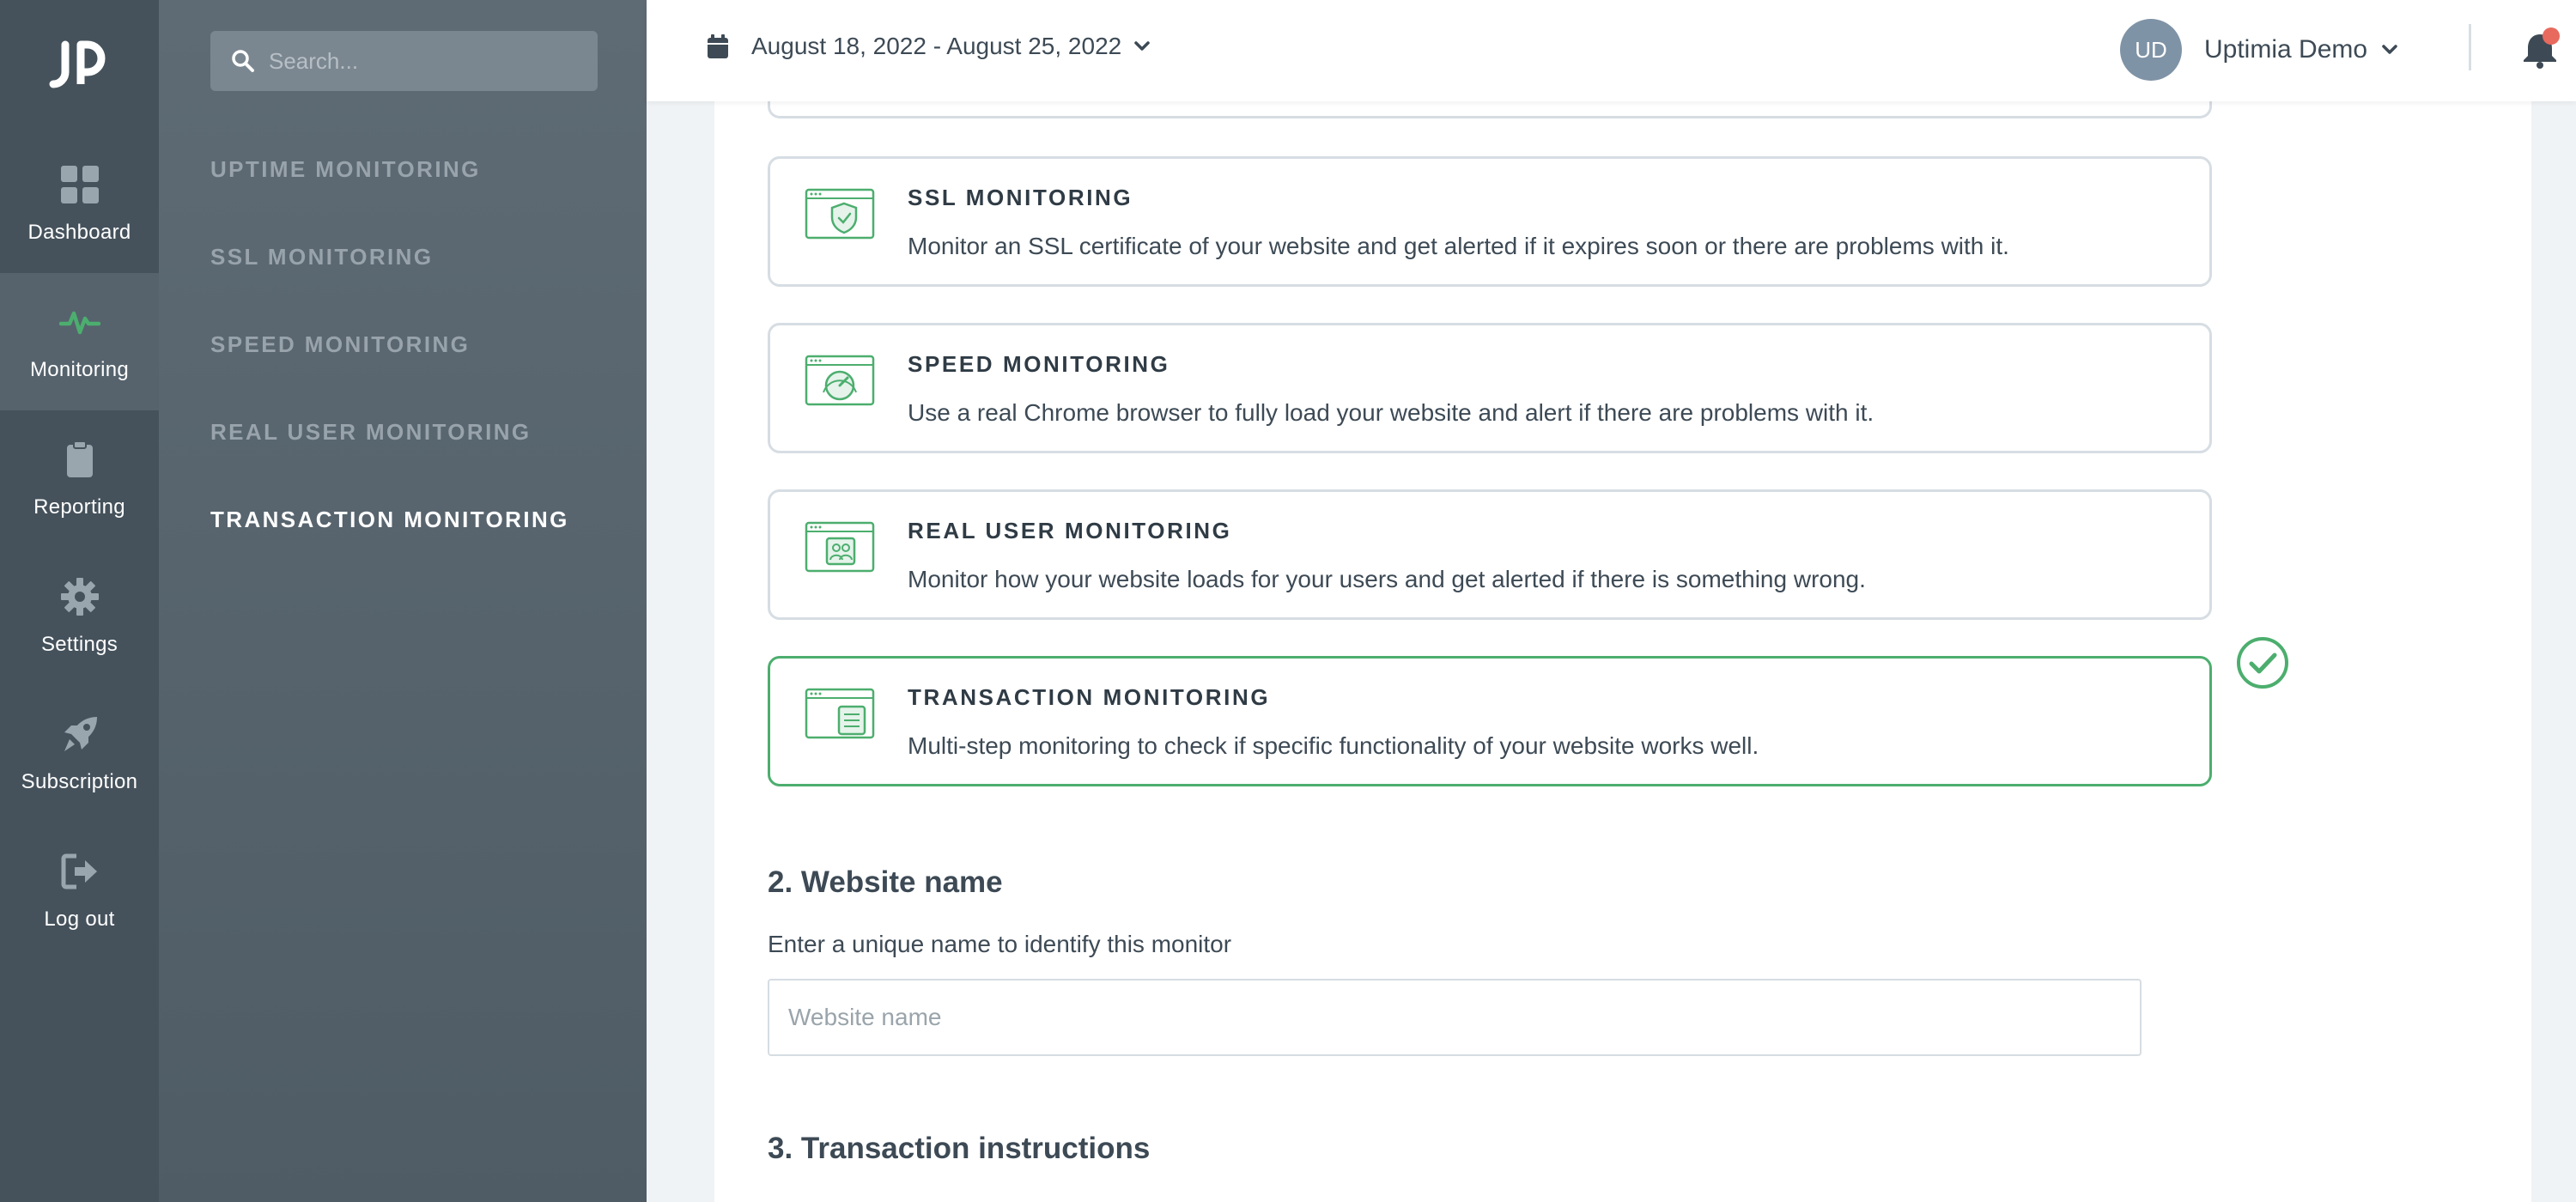  Describe the element at coordinates (2539, 48) in the screenshot. I see `bell-icon` at that location.